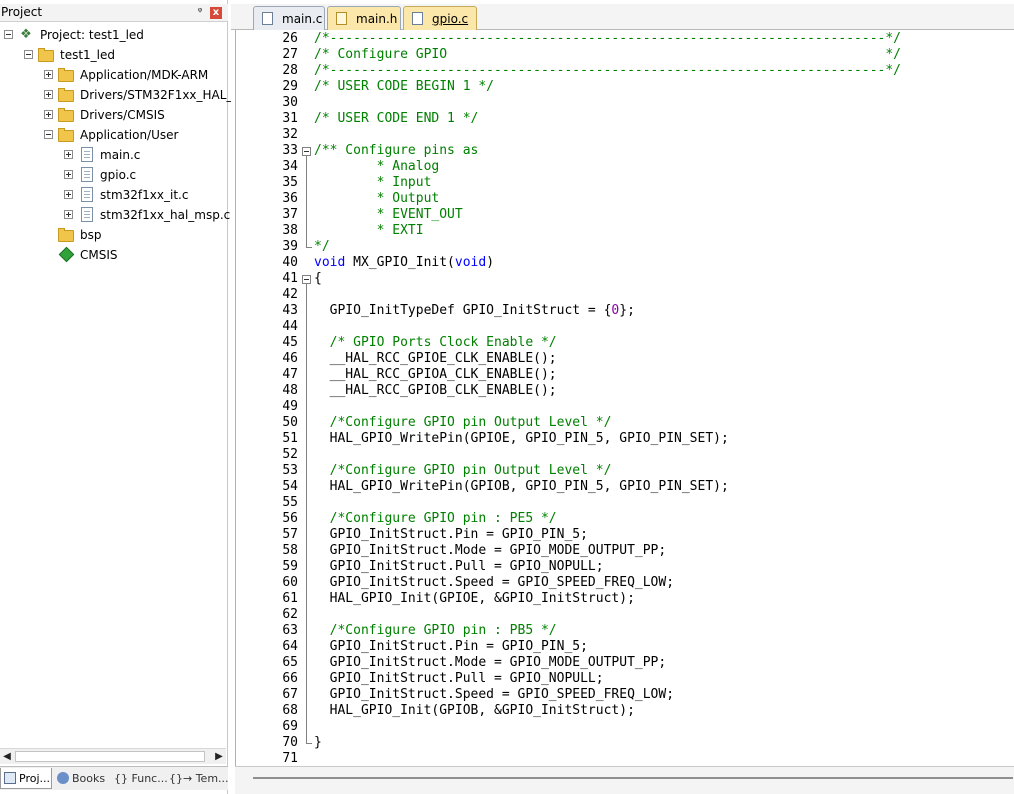 This screenshot has height=794, width=1014. Describe the element at coordinates (290, 758) in the screenshot. I see `line-number: 71` at that location.